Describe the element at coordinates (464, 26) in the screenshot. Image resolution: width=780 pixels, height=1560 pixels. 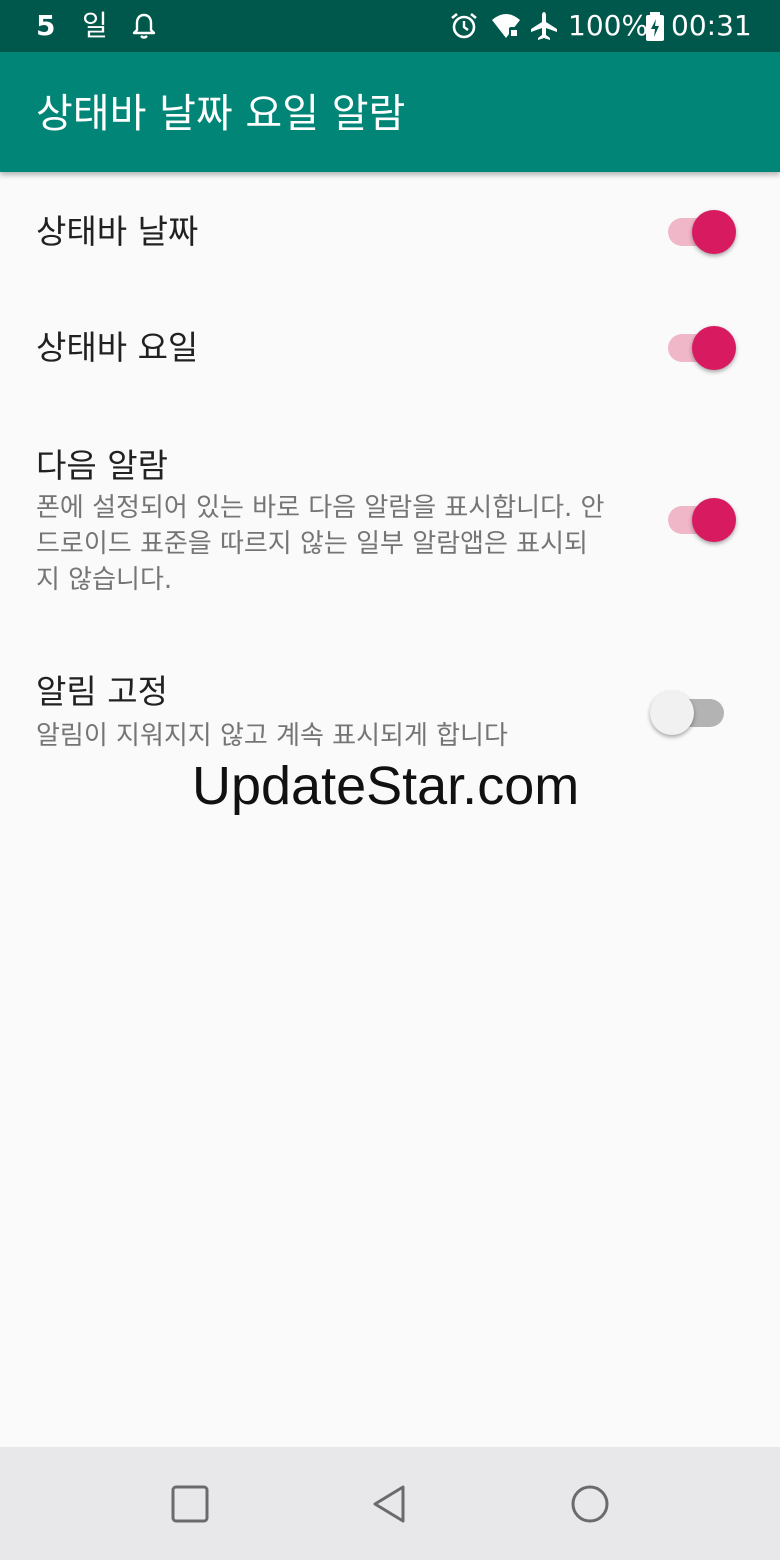
I see `alarm-clock-icon` at that location.